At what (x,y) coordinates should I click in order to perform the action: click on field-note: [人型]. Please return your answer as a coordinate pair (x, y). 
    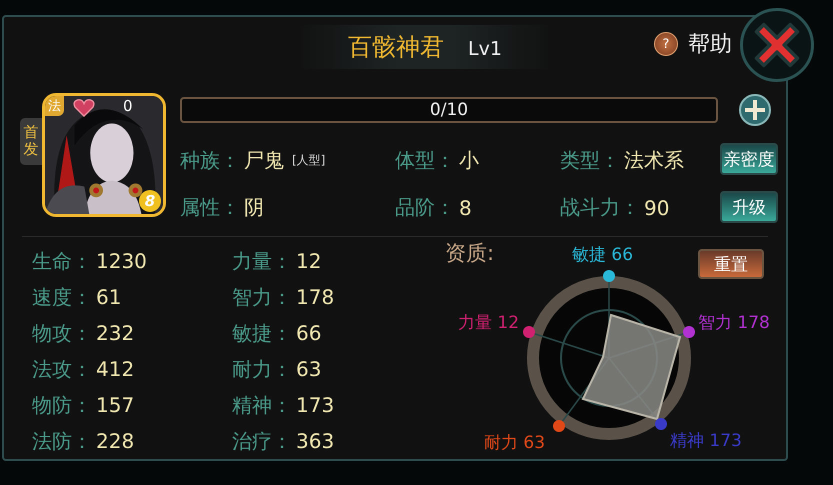
    Looking at the image, I should click on (309, 160).